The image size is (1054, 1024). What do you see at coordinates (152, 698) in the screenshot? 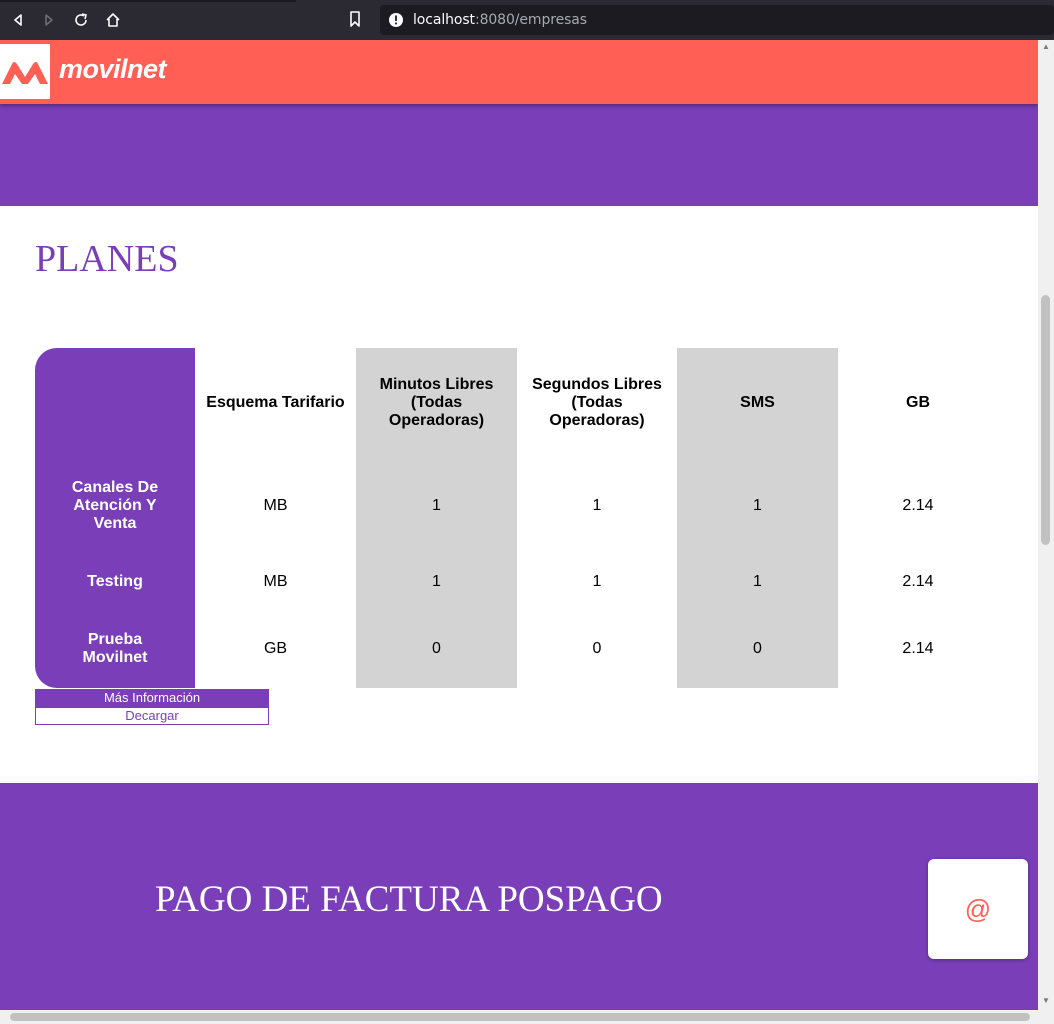
I see `mas-informacion-button: Más Información` at bounding box center [152, 698].